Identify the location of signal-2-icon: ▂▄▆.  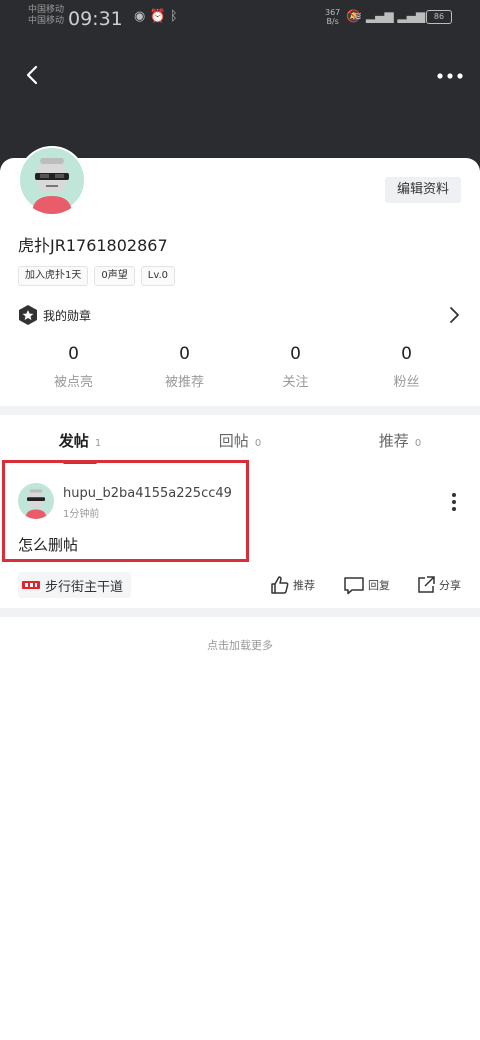
(411, 16).